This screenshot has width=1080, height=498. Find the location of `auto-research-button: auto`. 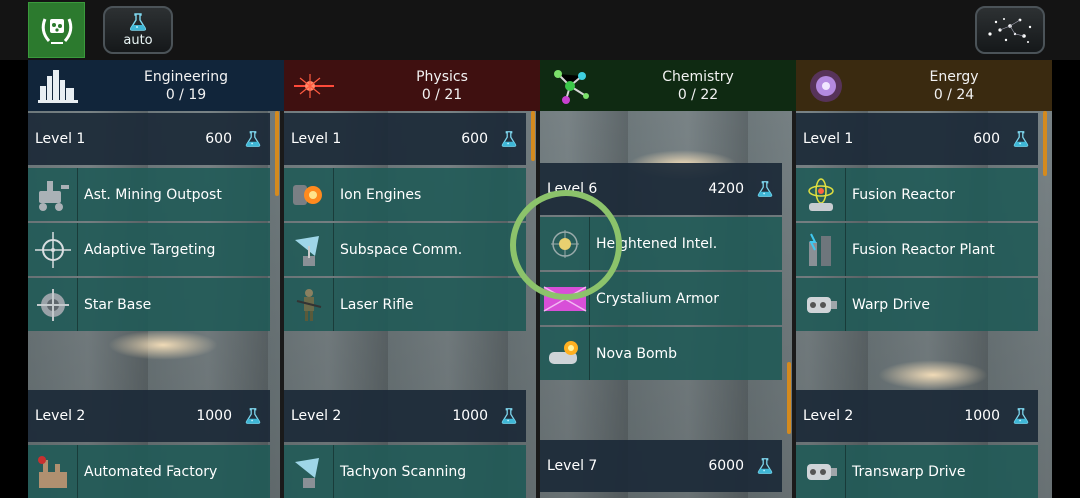

auto-research-button: auto is located at coordinates (138, 30).